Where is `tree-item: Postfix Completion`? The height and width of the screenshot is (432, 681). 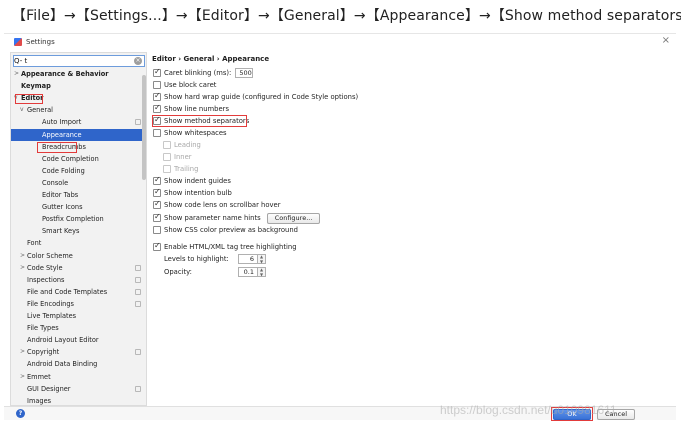 tree-item: Postfix Completion is located at coordinates (78, 219).